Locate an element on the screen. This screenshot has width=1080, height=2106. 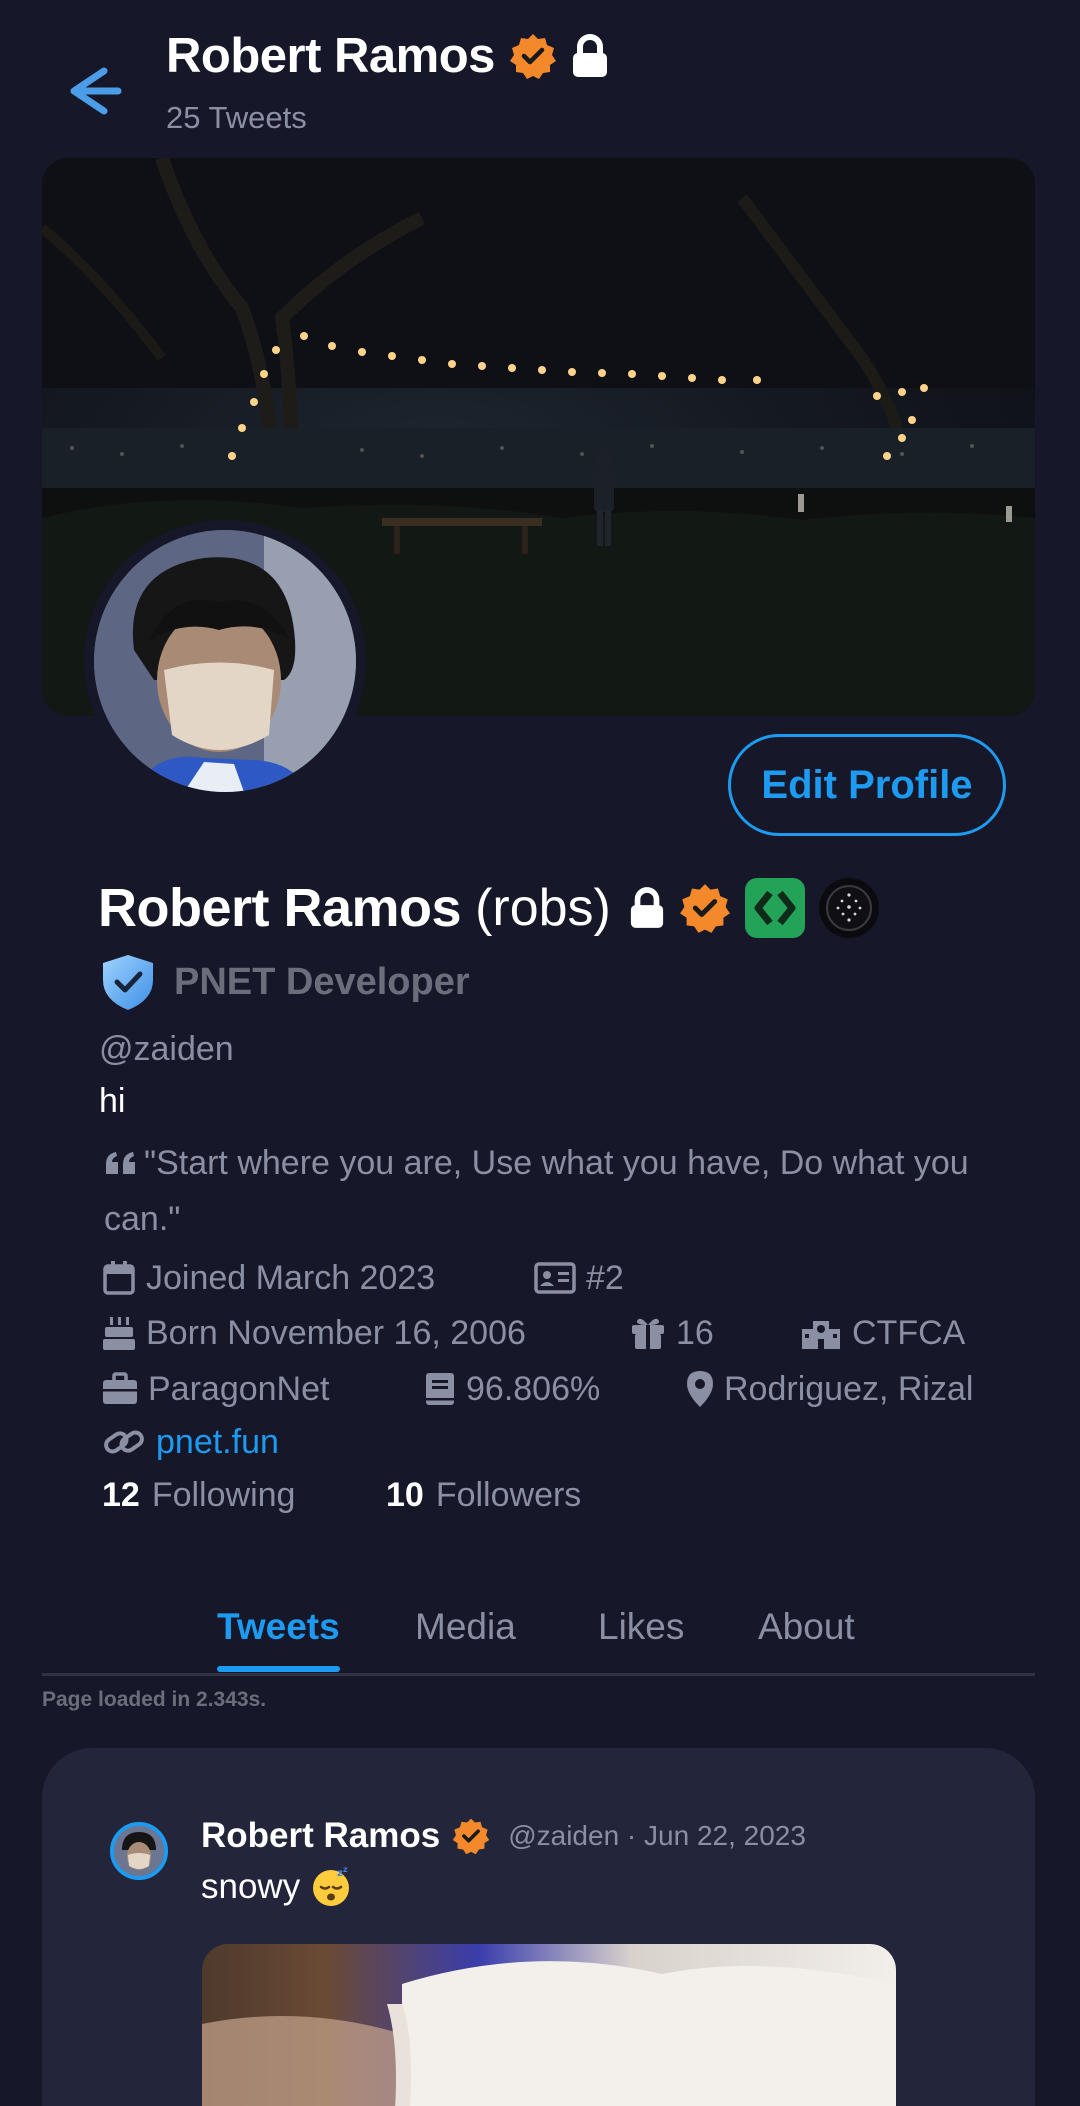
percentage-info: 96.806% is located at coordinates (512, 1389).